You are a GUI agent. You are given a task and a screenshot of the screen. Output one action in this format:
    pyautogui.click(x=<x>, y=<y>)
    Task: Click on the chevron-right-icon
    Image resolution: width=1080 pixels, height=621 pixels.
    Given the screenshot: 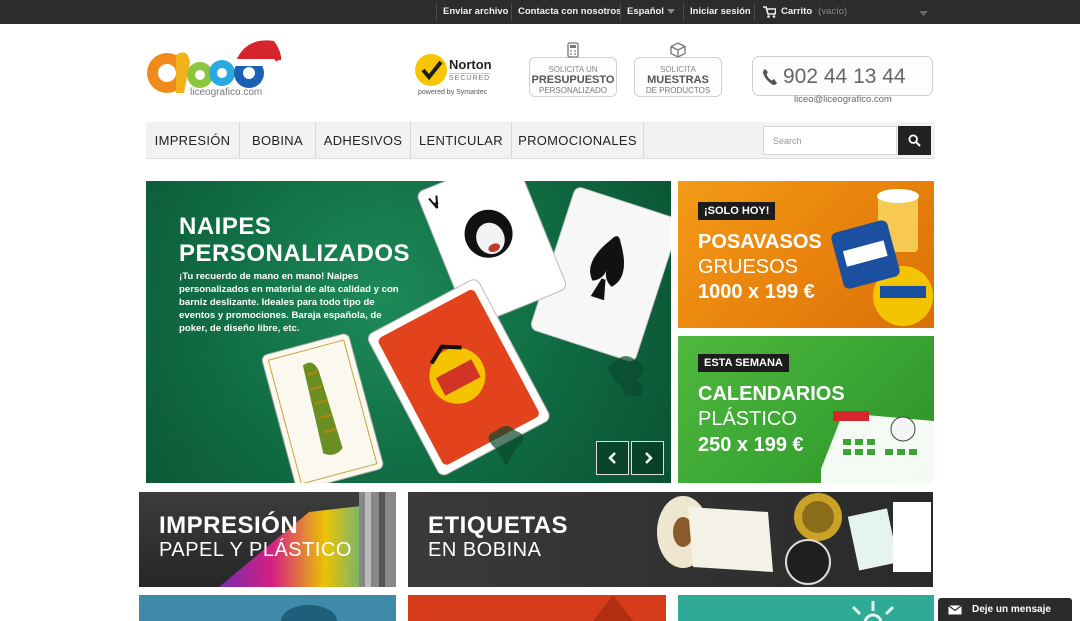 What is the action you would take?
    pyautogui.click(x=649, y=458)
    